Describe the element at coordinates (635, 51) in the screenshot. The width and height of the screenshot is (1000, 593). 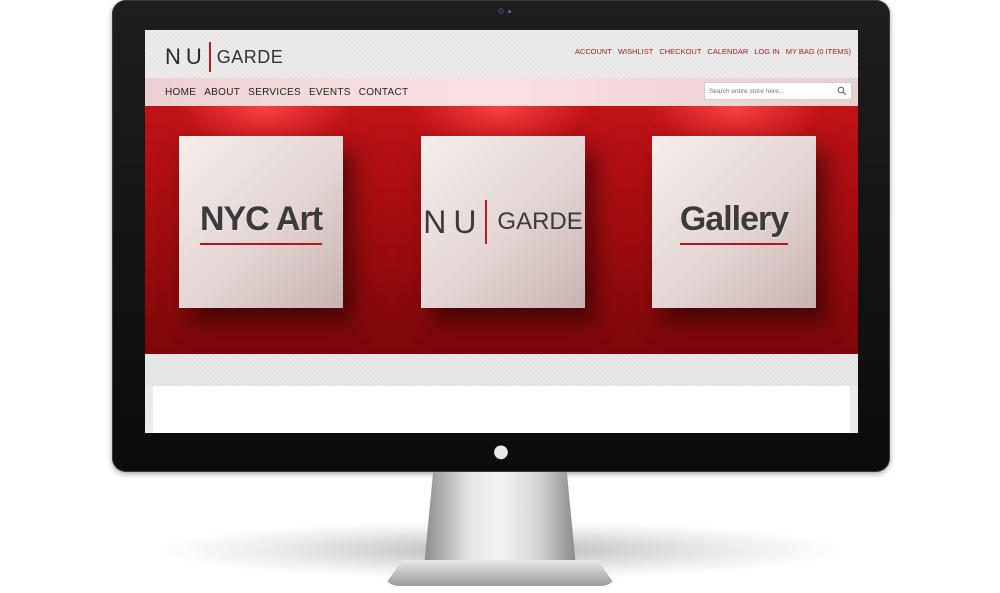
I see `link-wishlist: WISHLIST` at that location.